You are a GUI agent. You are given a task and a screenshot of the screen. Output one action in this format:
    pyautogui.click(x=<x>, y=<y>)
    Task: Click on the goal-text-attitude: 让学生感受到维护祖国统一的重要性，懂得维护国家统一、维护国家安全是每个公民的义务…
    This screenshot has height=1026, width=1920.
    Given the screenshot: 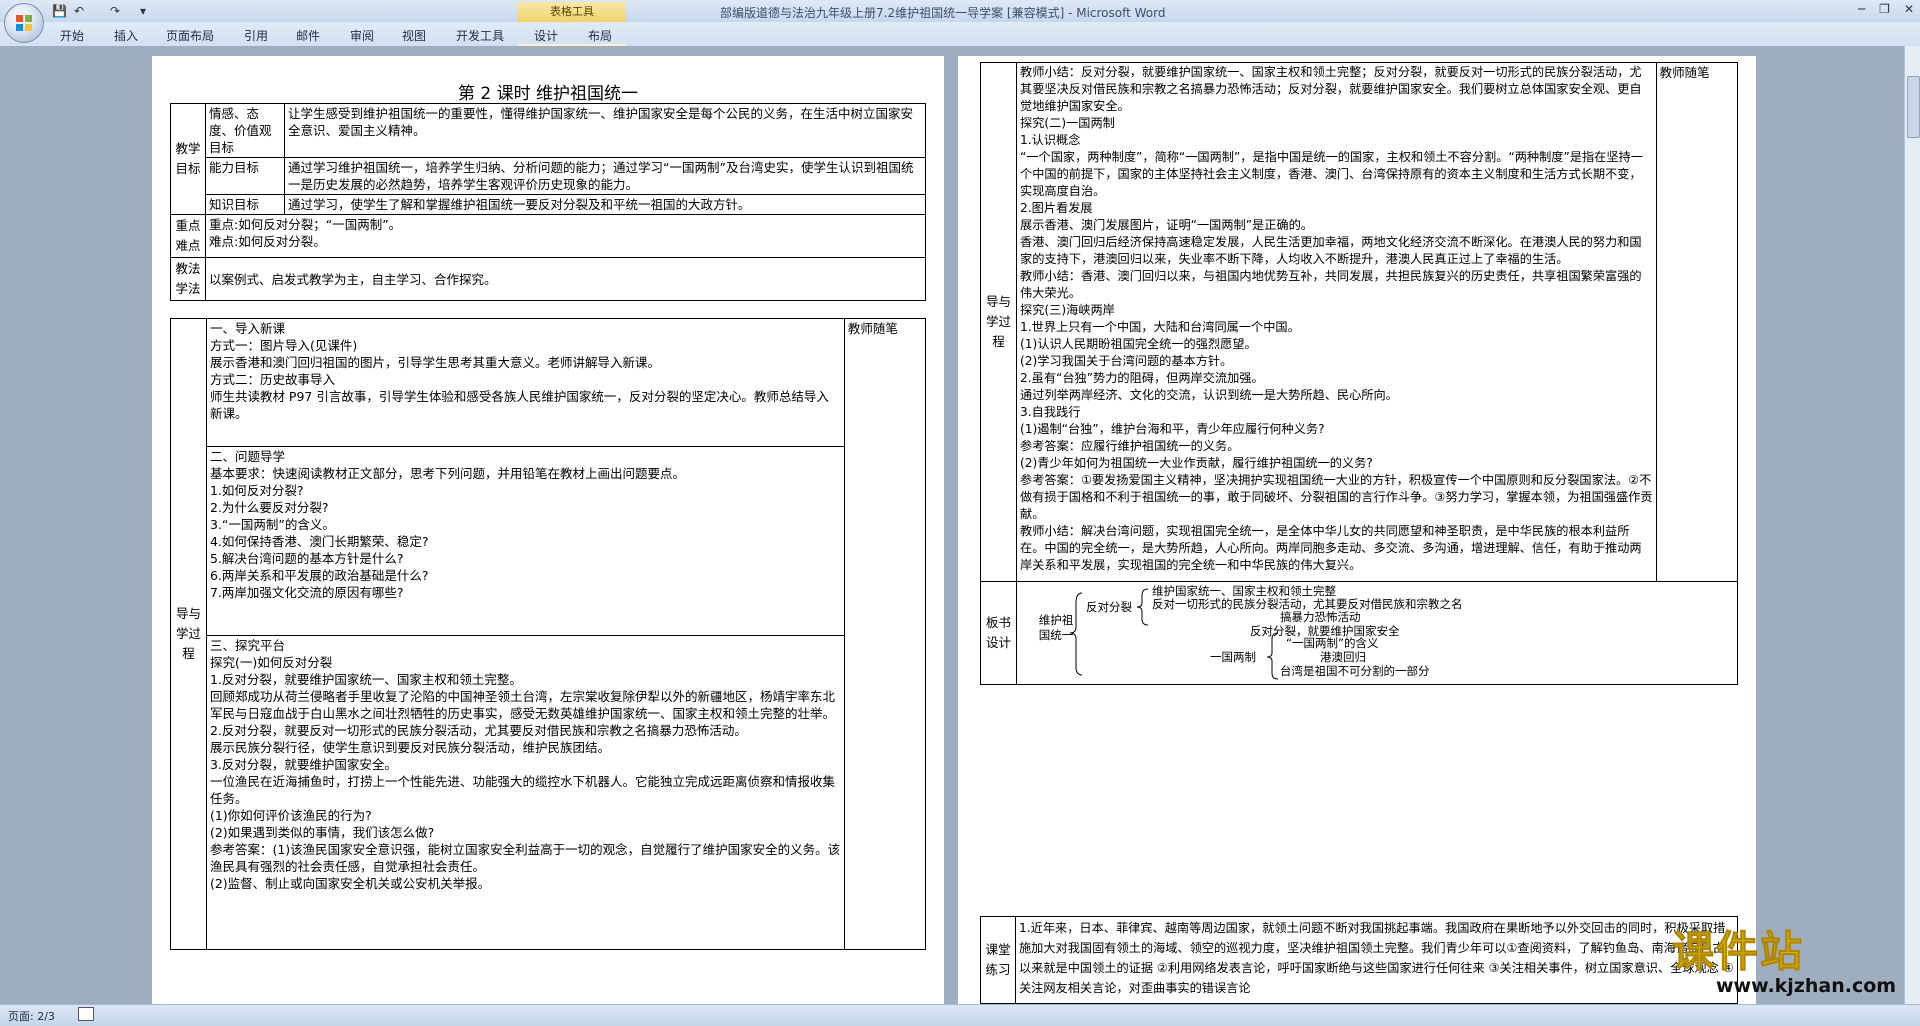 What is the action you would take?
    pyautogui.click(x=605, y=130)
    